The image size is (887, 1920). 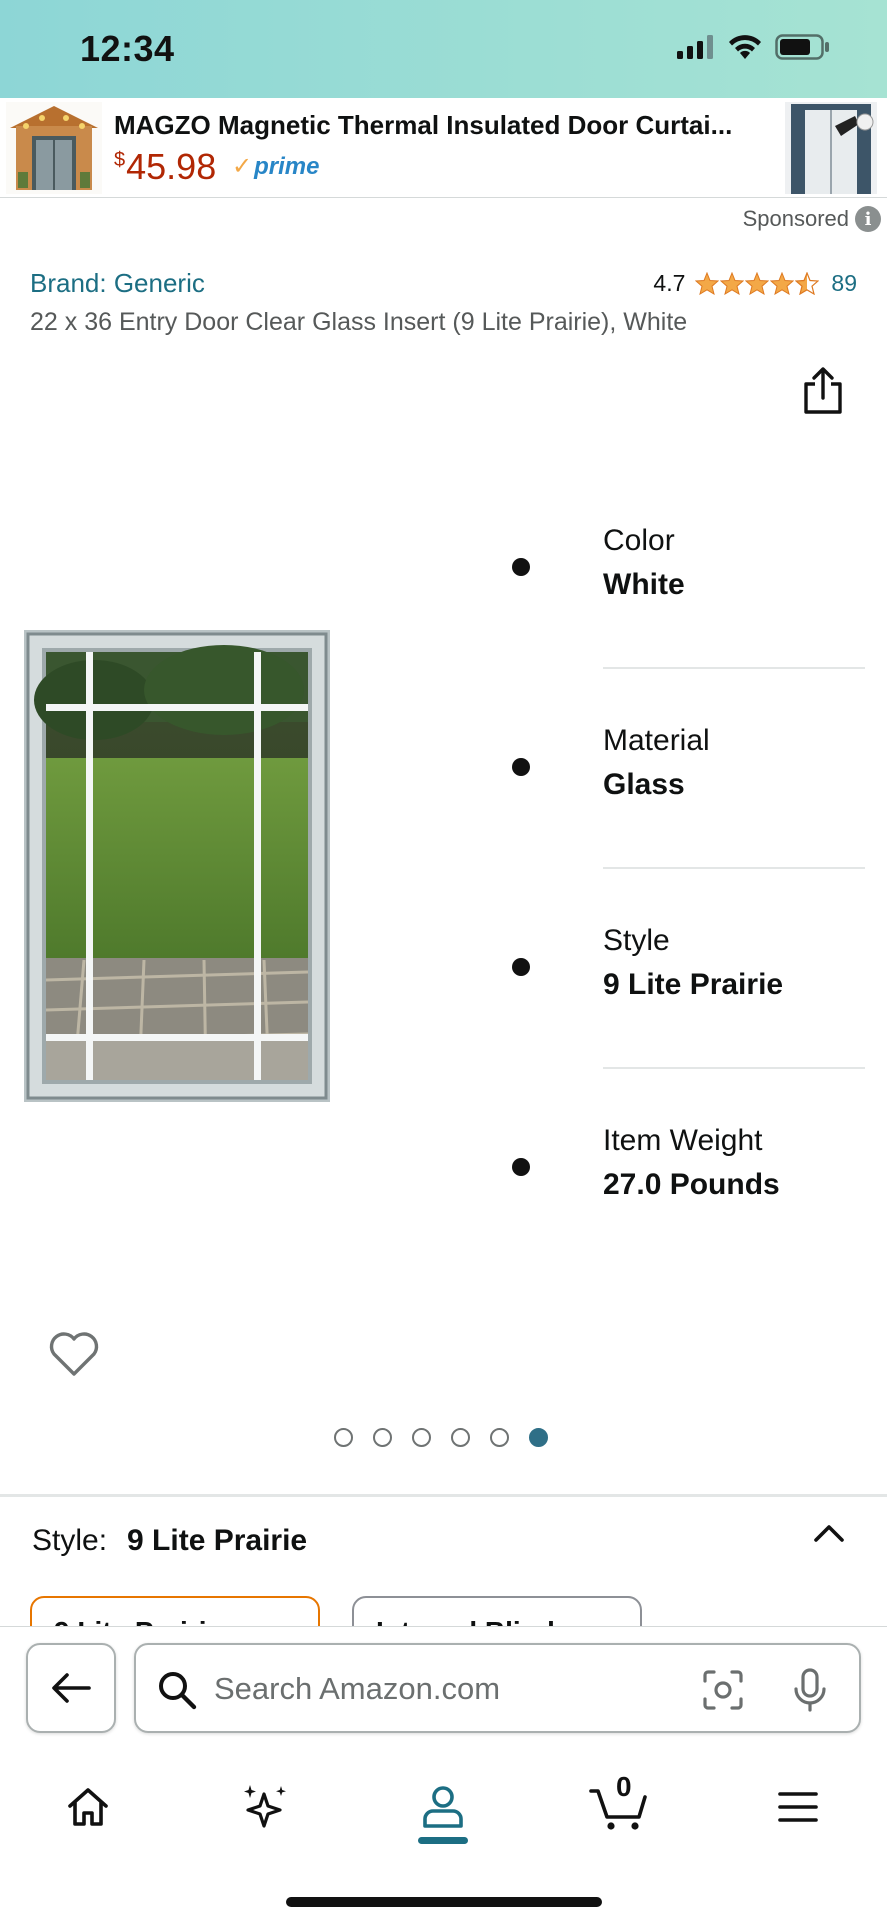 I want to click on nav-cart: 0, so click(x=620, y=1807).